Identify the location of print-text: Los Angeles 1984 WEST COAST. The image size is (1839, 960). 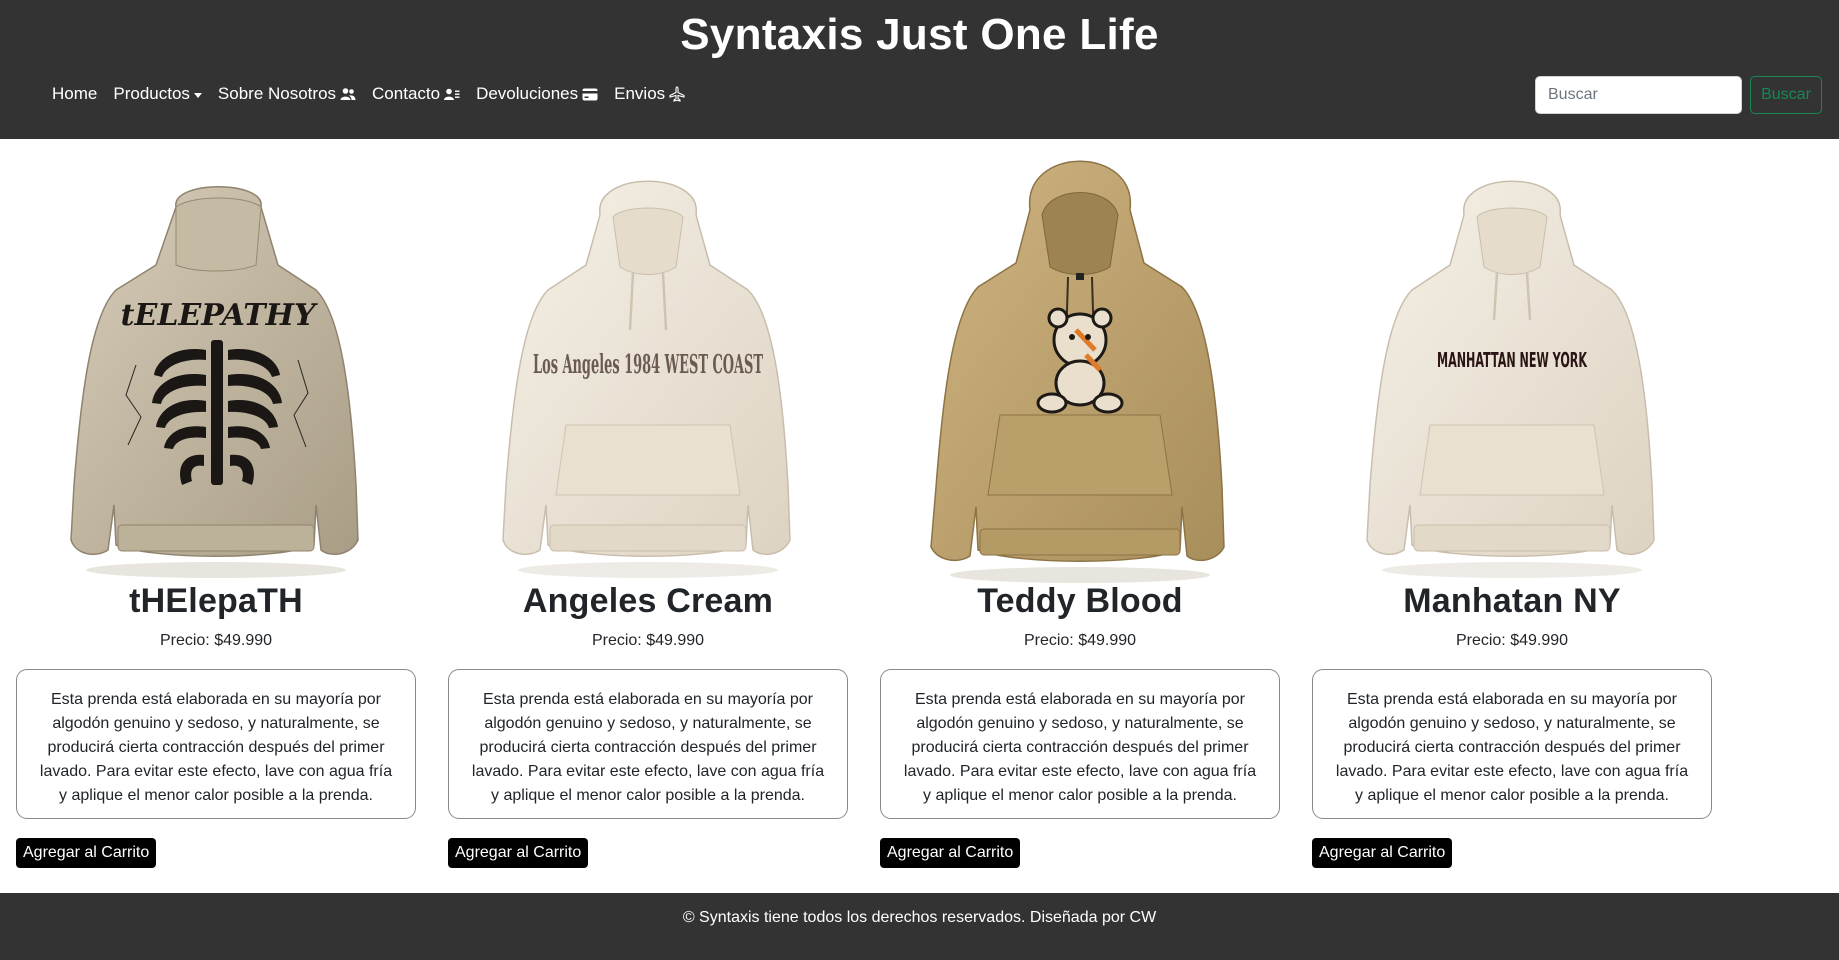
(648, 365).